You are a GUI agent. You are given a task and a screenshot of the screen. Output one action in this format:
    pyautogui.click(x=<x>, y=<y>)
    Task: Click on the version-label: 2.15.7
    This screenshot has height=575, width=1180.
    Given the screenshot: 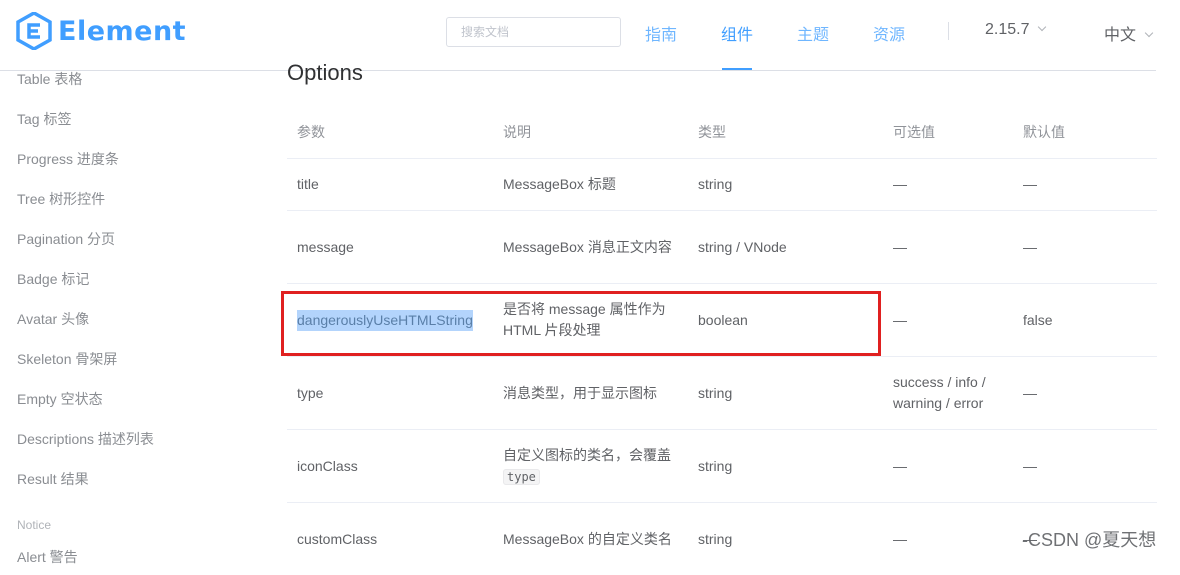 What is the action you would take?
    pyautogui.click(x=1007, y=29)
    